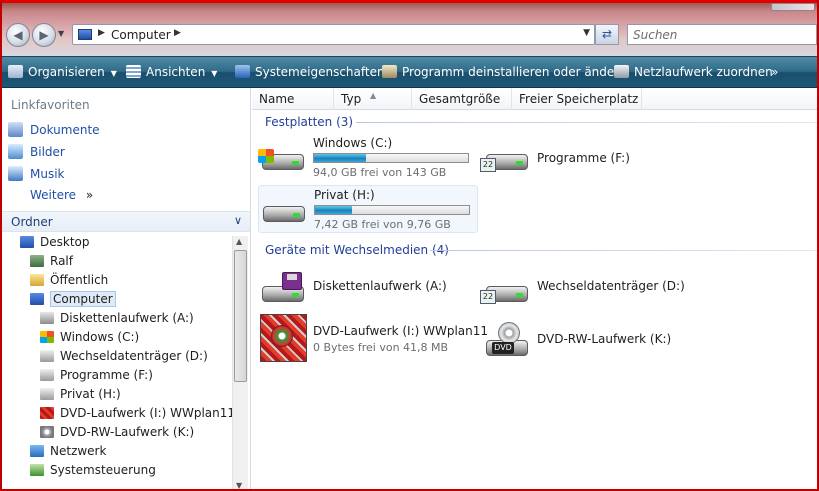 The width and height of the screenshot is (819, 491). Describe the element at coordinates (15, 129) in the screenshot. I see `documents-icon` at that location.